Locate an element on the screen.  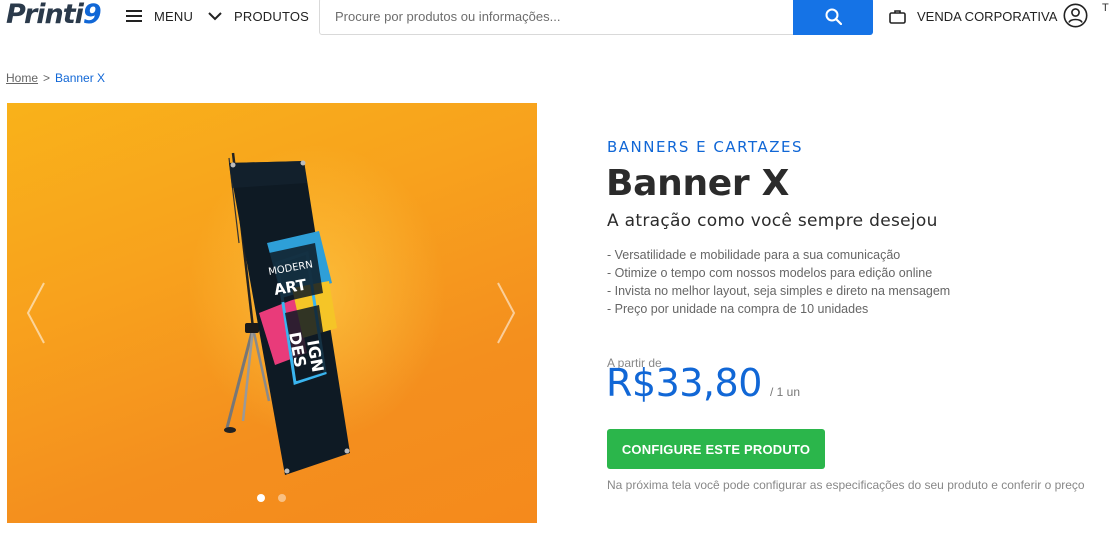
search-button is located at coordinates (833, 17).